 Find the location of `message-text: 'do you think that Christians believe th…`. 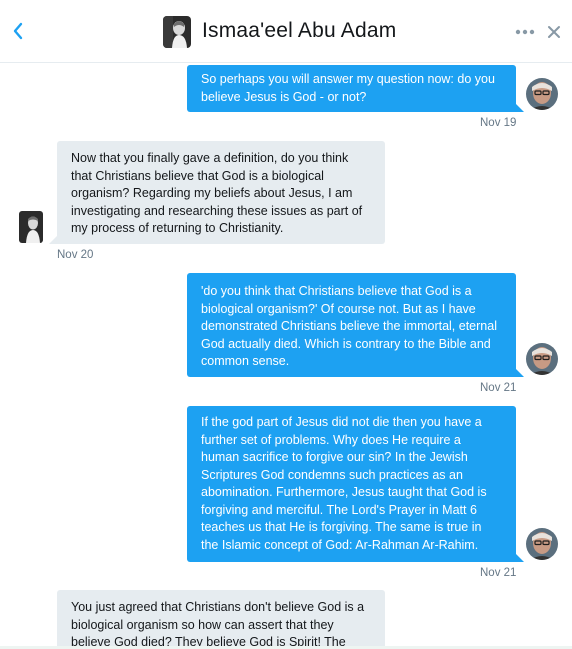

message-text: 'do you think that Christians believe th… is located at coordinates (349, 326).